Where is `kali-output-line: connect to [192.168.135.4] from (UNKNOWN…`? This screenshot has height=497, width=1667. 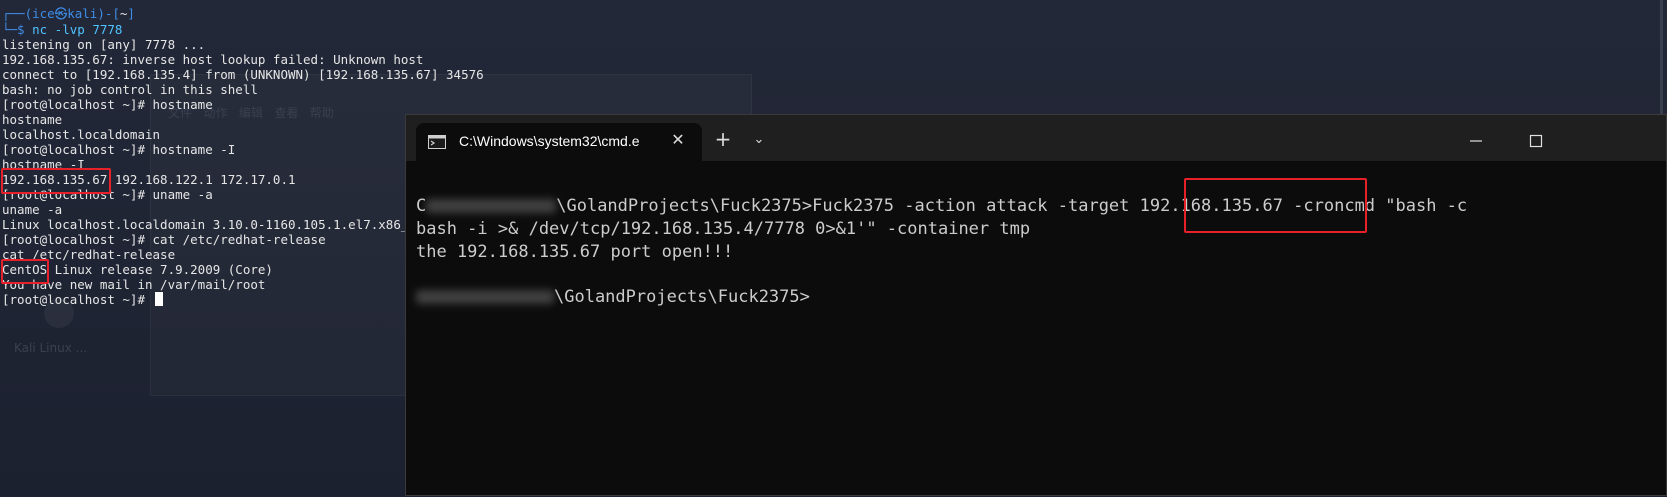
kali-output-line: connect to [192.168.135.4] from (UNKNOWN… is located at coordinates (243, 74).